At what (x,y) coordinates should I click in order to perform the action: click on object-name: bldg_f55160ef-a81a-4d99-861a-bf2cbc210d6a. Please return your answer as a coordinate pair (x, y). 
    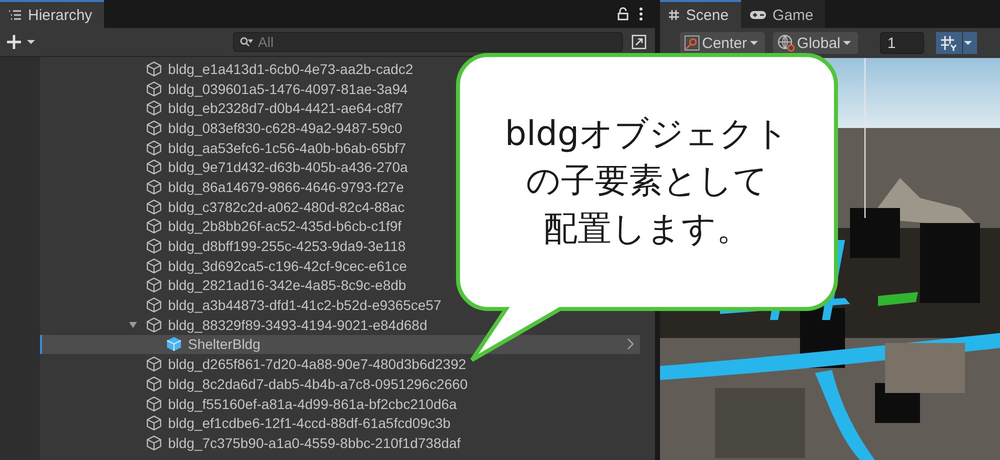
    Looking at the image, I should click on (312, 404).